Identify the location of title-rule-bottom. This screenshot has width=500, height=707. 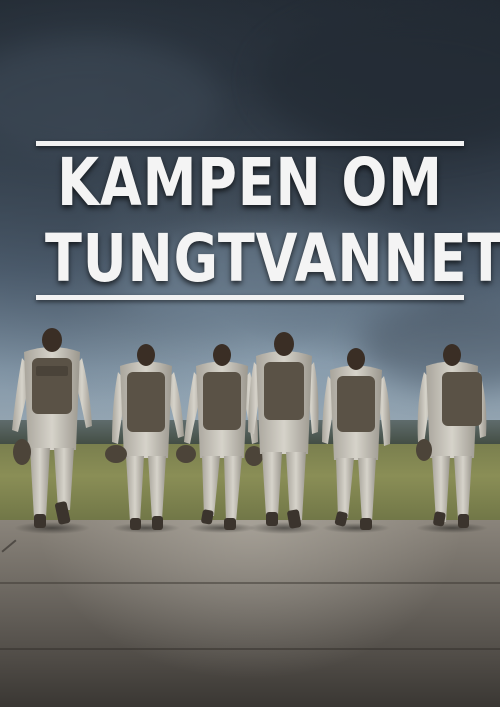
(250, 297).